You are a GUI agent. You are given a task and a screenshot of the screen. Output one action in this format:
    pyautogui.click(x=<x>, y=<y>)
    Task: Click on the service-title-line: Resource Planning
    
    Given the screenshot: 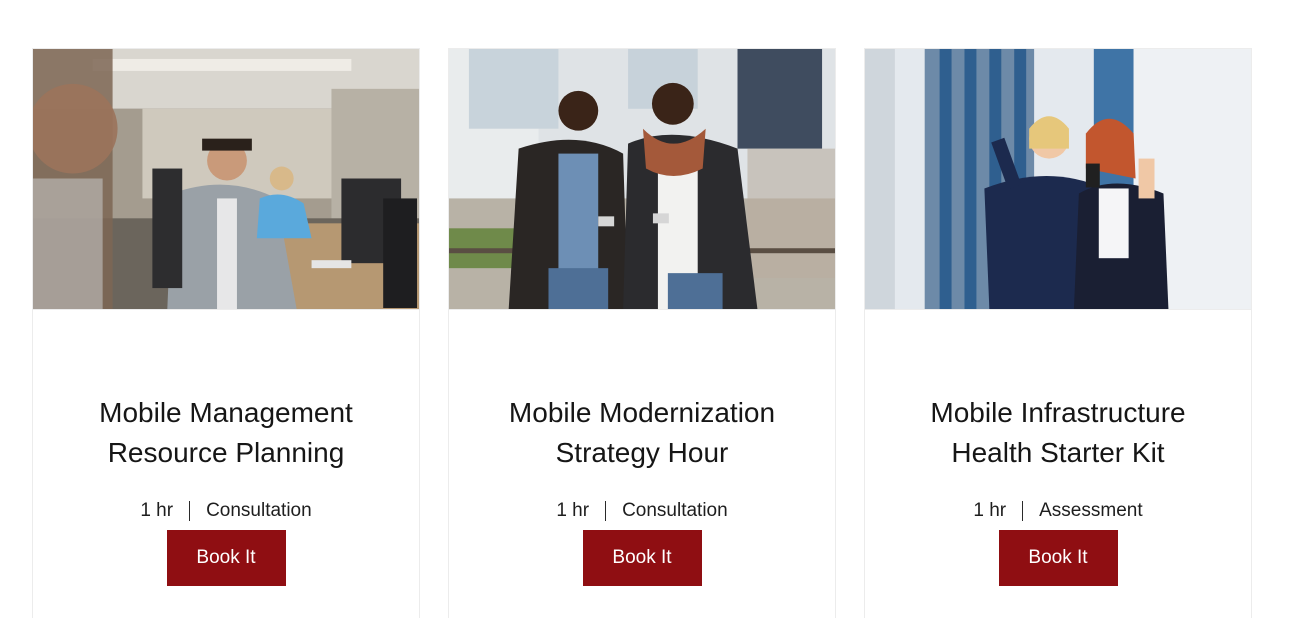 What is the action you would take?
    pyautogui.click(x=226, y=452)
    